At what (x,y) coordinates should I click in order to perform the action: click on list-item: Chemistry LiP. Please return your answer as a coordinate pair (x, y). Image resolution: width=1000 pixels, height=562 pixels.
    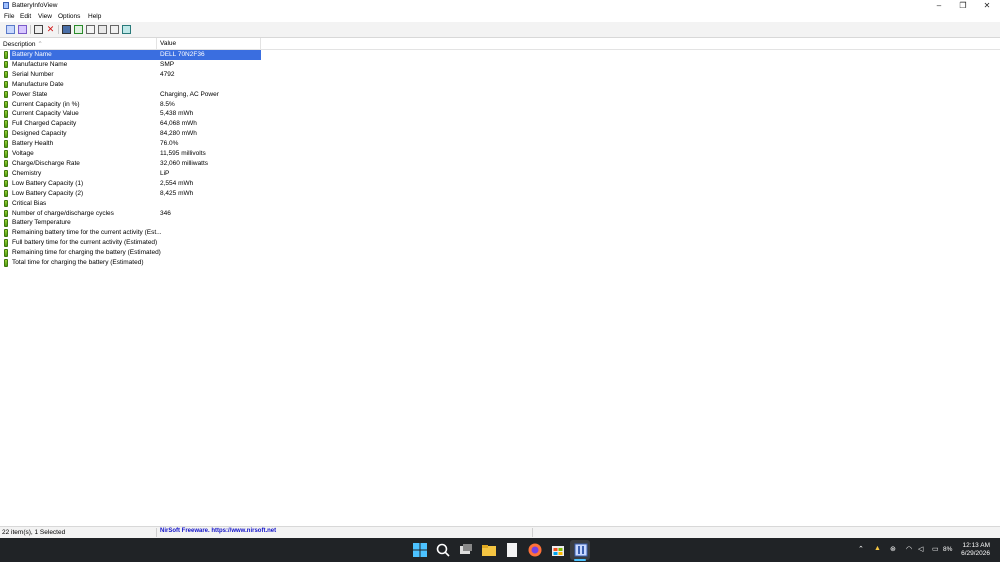
    Looking at the image, I should click on (500, 174).